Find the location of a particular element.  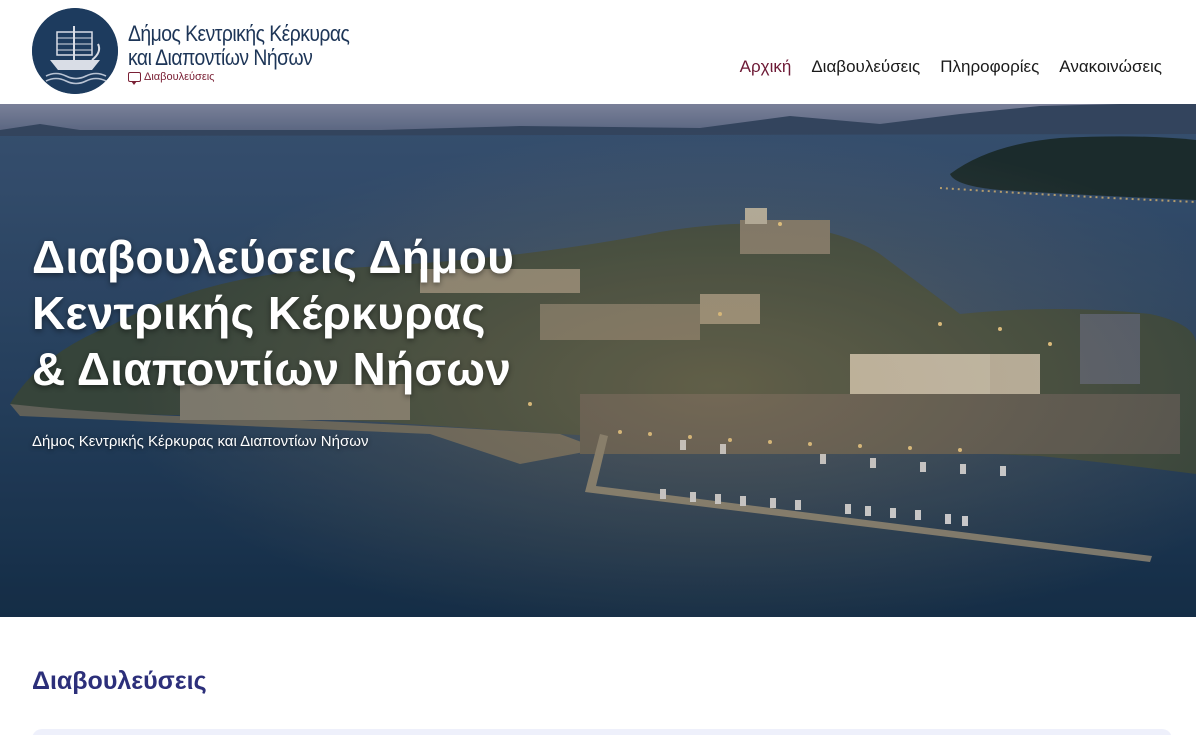

municipality-logo is located at coordinates (75, 51).